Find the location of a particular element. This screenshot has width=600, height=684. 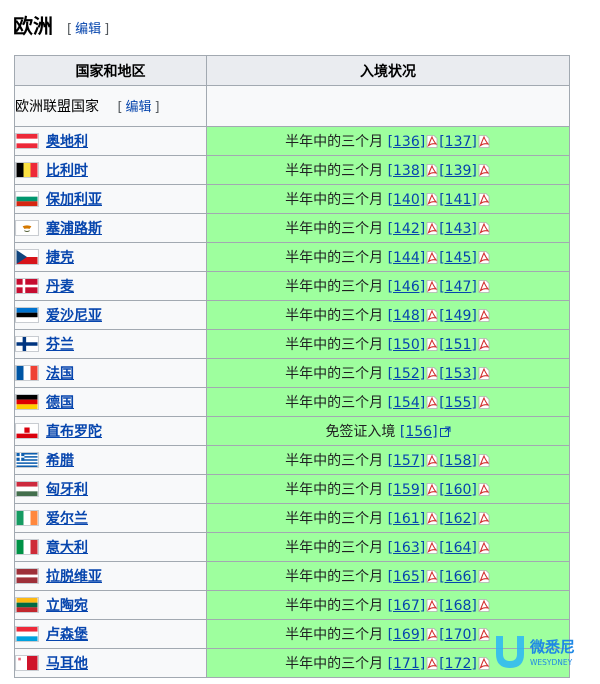

external-link-icon is located at coordinates (444, 432).